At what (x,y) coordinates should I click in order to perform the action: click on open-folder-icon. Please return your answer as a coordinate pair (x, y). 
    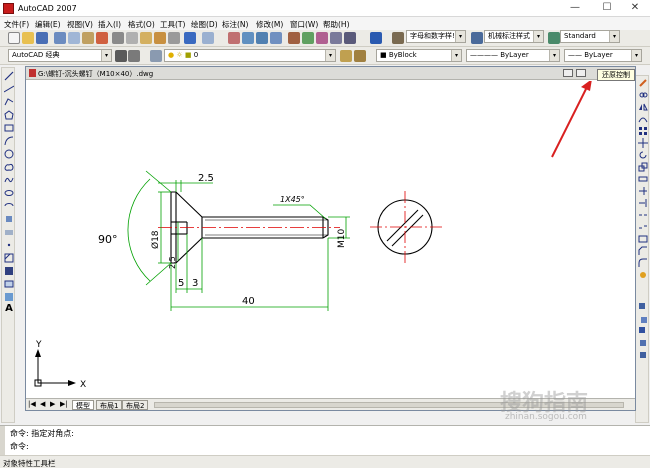
    Looking at the image, I should click on (28, 38).